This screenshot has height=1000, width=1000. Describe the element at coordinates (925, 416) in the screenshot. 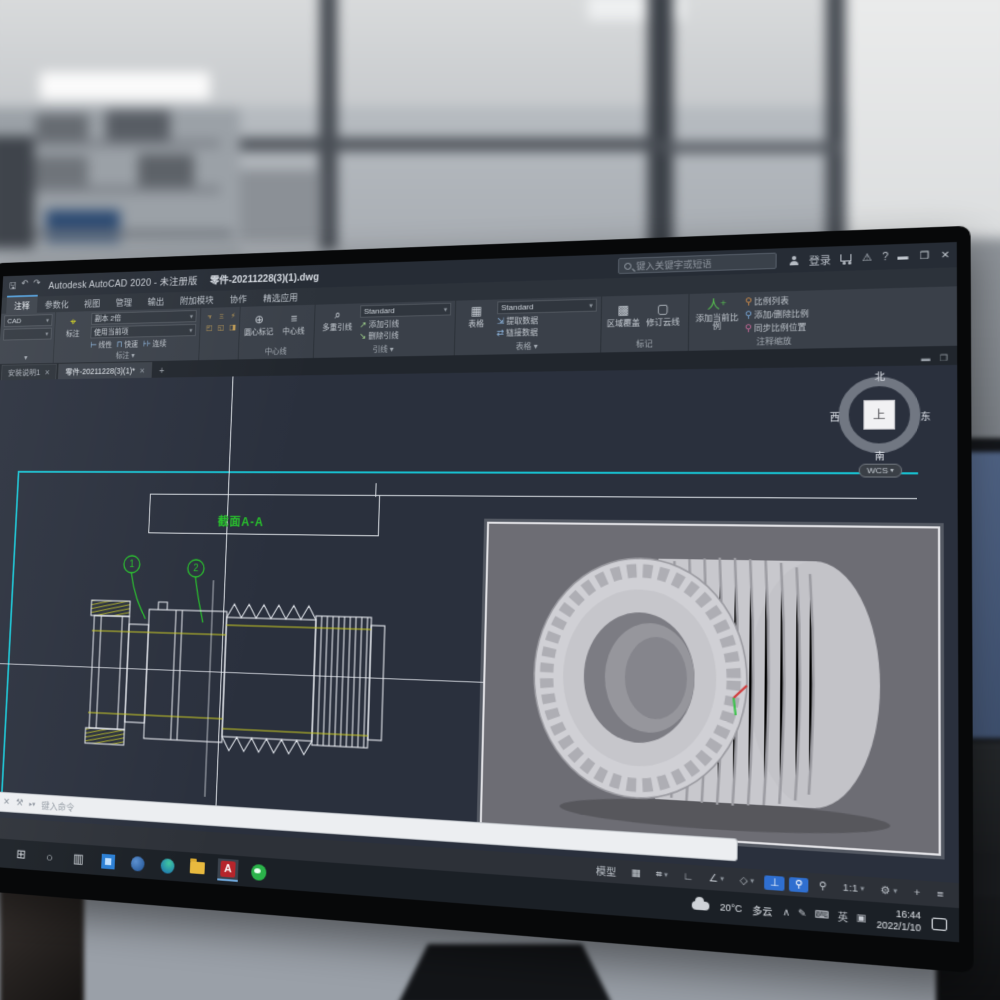

I see `compass-east: 东` at that location.